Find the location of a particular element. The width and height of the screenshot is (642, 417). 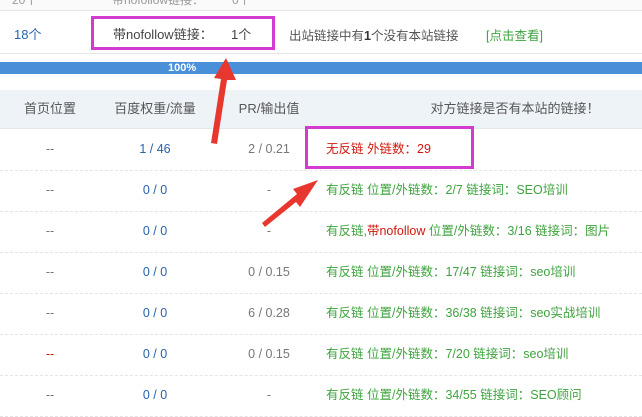

annotation-arrows is located at coordinates (264, 142).